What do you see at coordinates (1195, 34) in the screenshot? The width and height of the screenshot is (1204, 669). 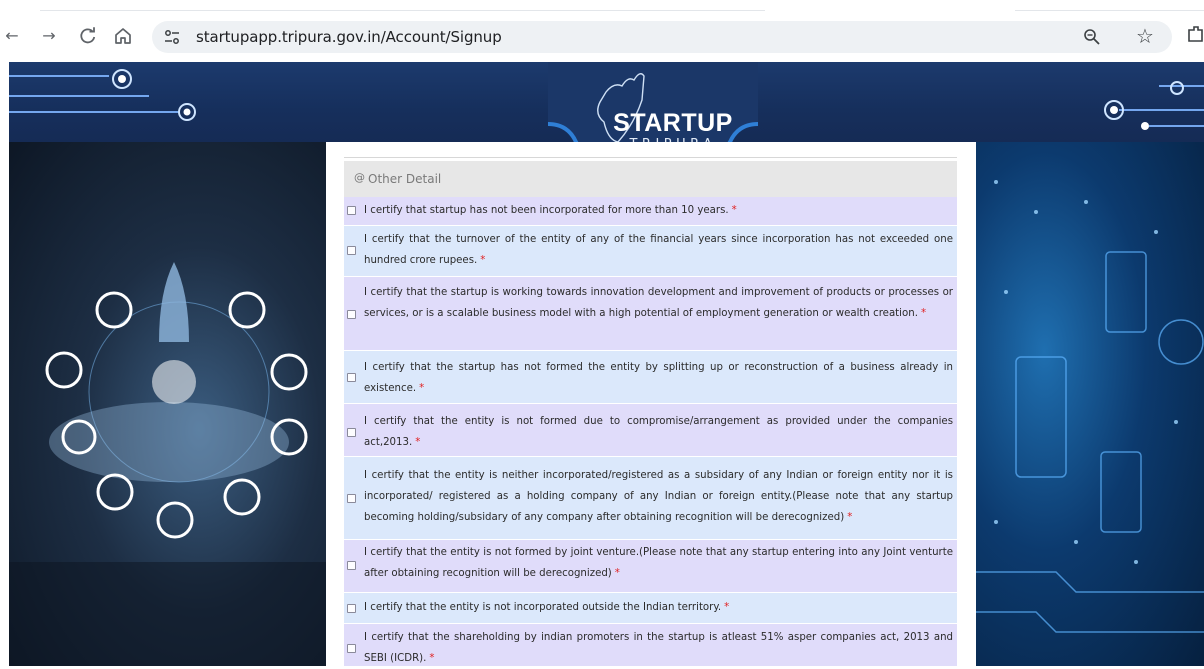 I see `extensions-icon` at bounding box center [1195, 34].